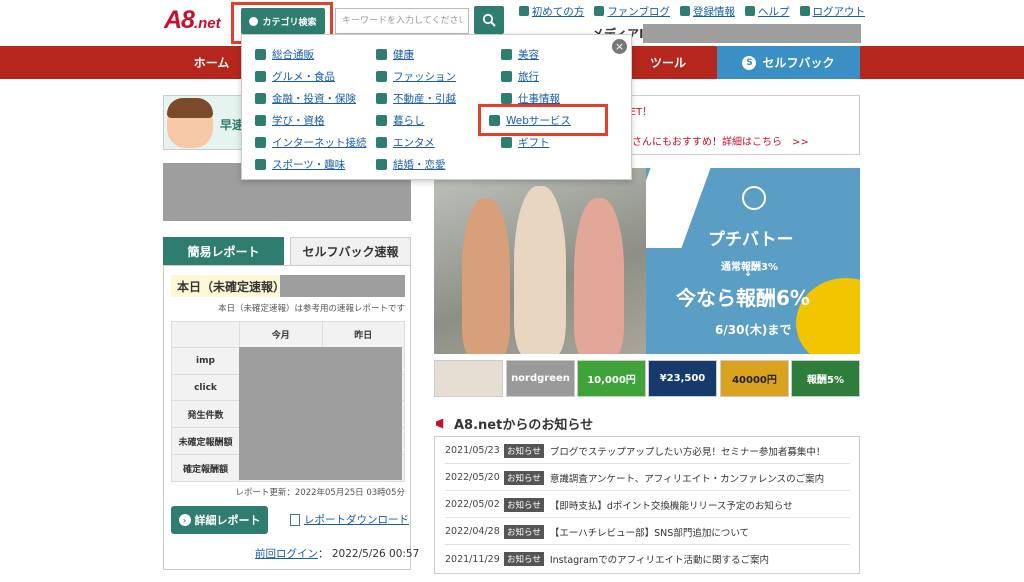  I want to click on tab-simple-report: 簡易レポート, so click(223, 251).